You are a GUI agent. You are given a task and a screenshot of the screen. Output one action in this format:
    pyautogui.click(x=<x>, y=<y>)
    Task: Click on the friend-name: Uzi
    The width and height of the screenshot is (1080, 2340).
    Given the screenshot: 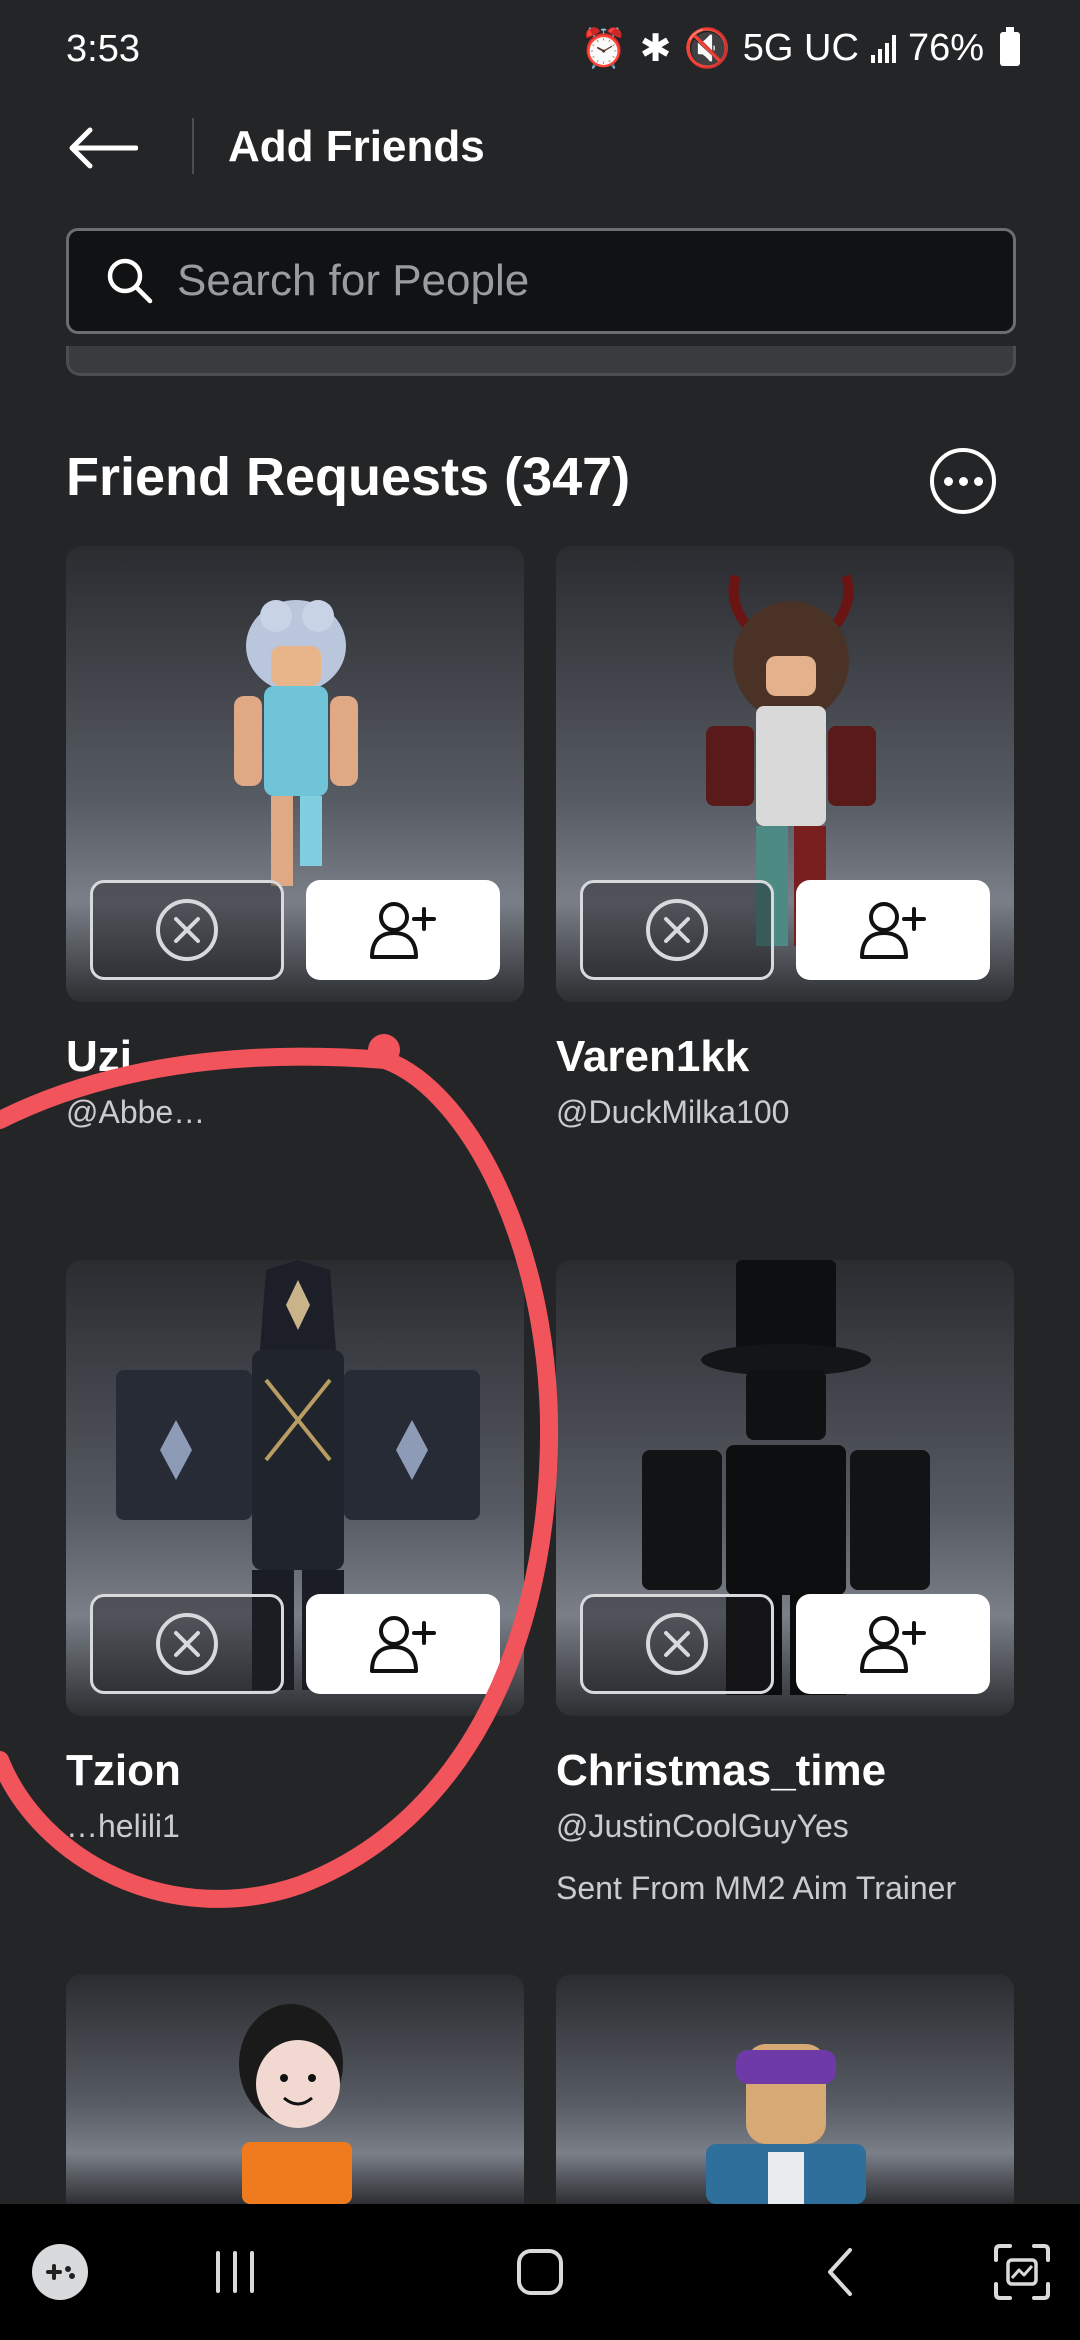 What is the action you would take?
    pyautogui.click(x=99, y=1057)
    